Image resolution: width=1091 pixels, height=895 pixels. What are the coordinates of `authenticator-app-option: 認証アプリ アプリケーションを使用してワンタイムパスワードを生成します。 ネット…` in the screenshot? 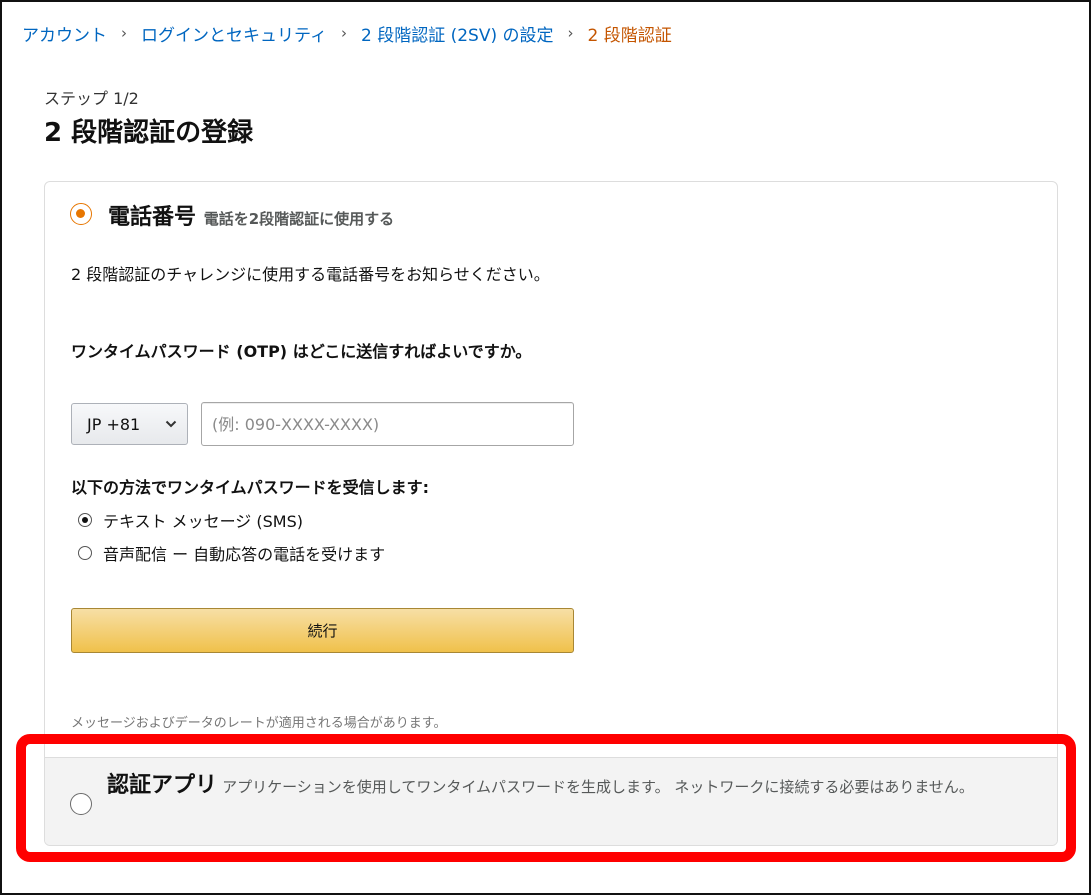 It's located at (551, 801).